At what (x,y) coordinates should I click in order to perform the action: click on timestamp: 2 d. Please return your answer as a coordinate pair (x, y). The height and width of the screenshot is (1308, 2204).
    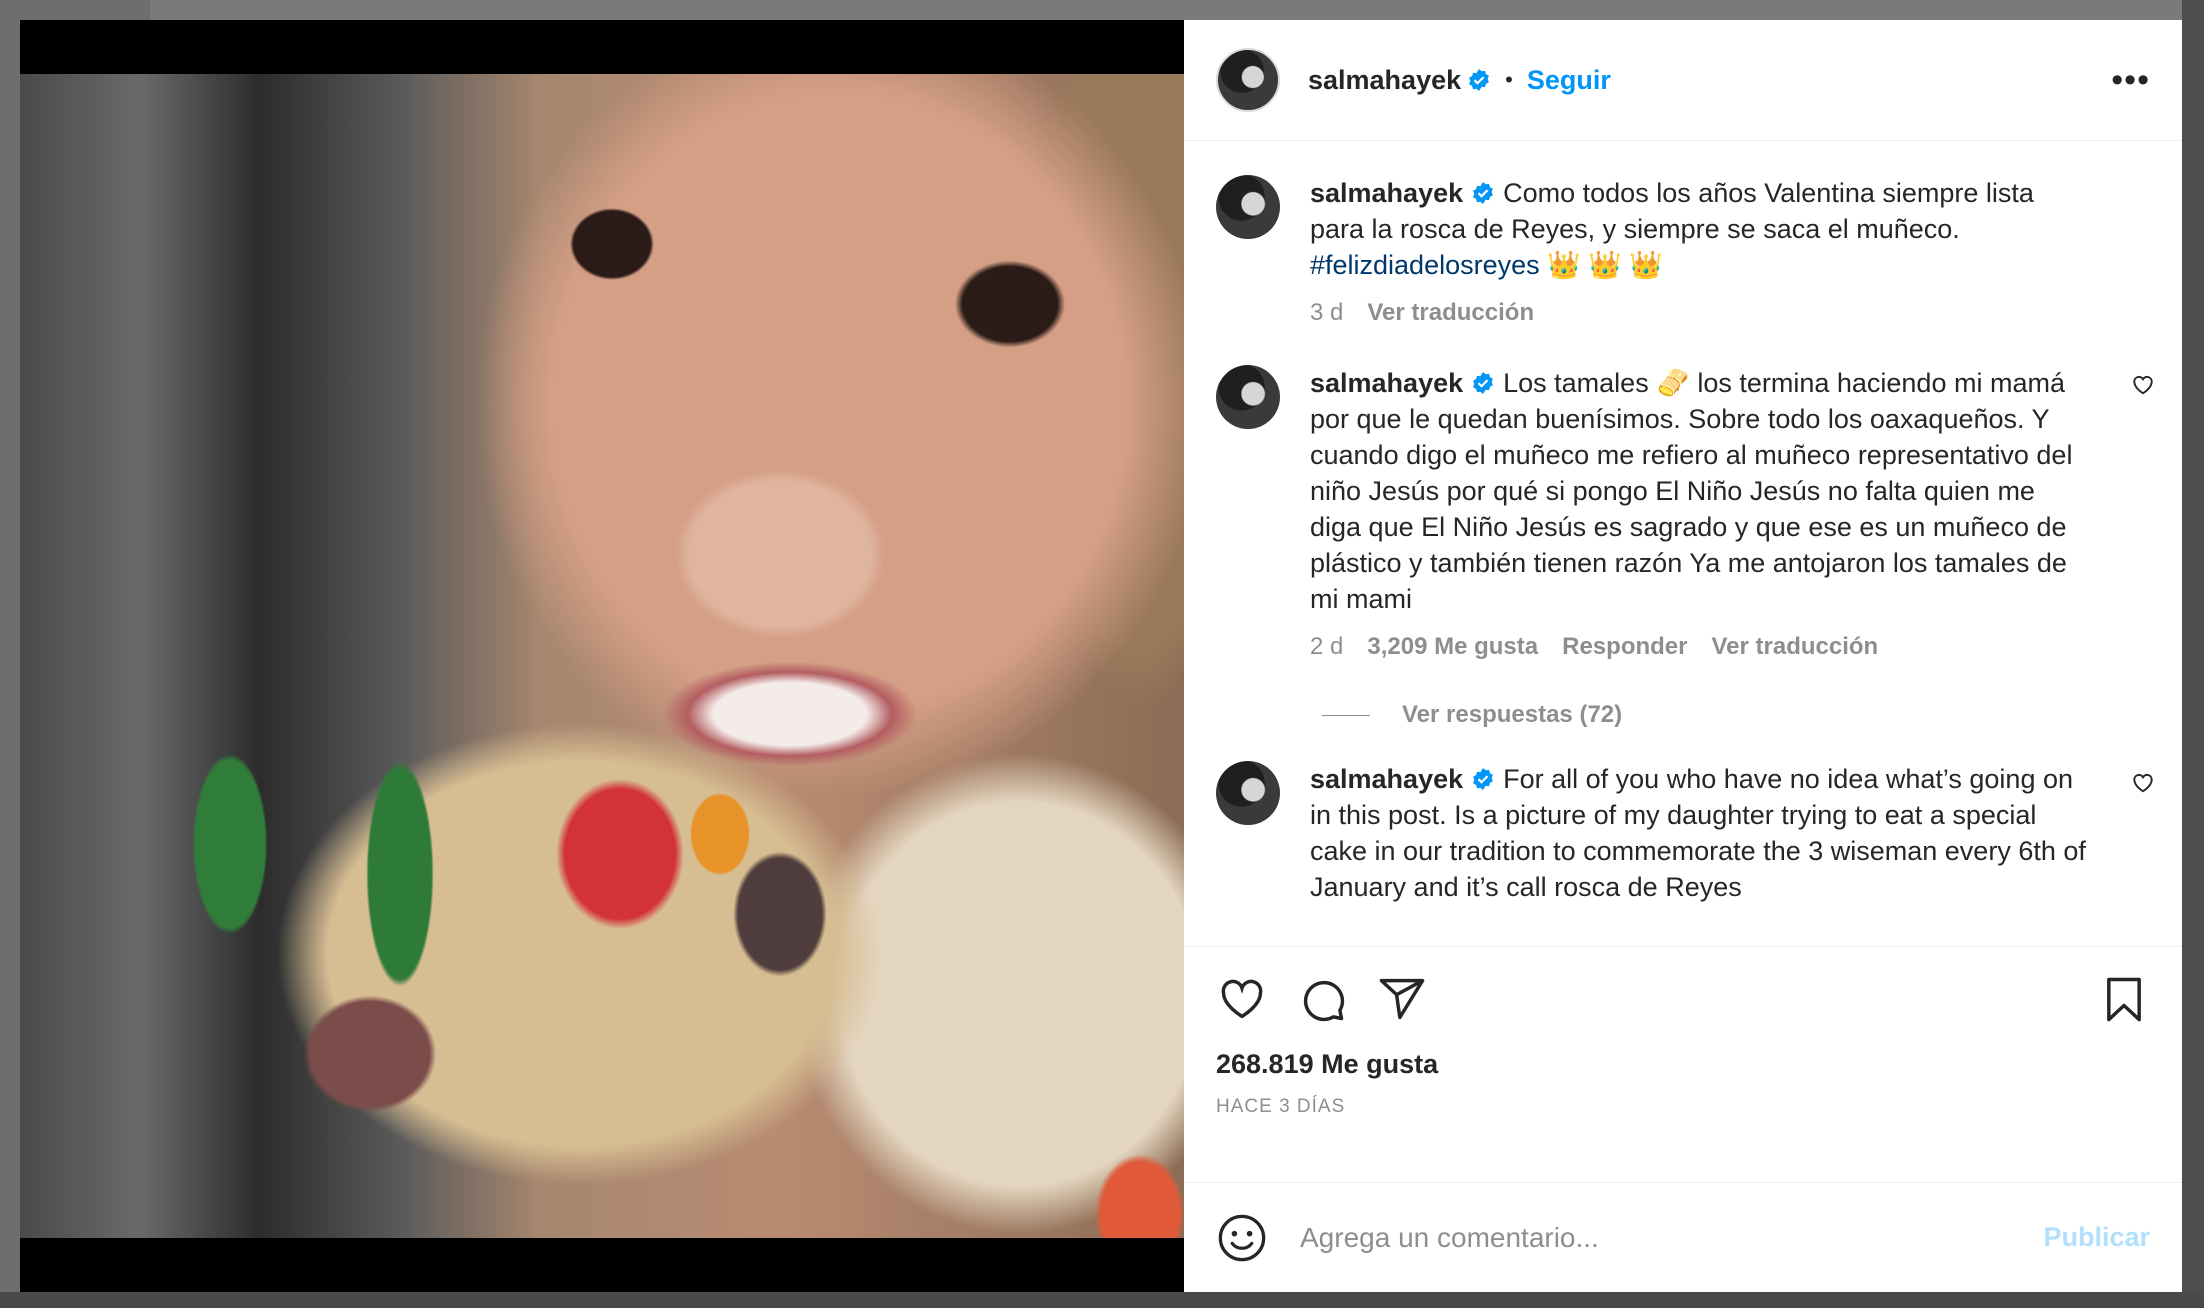
    Looking at the image, I should click on (1327, 646).